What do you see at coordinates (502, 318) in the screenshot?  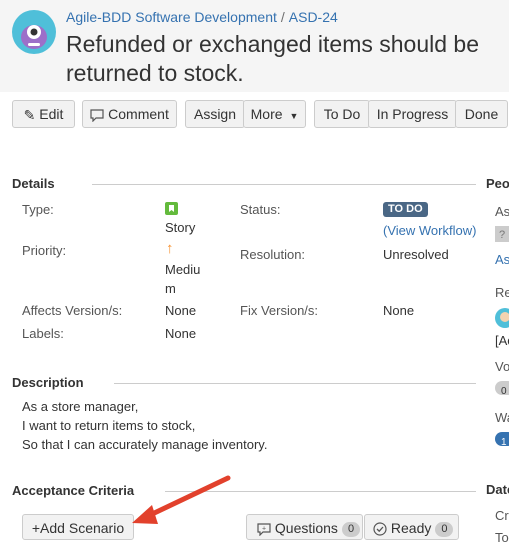 I see `reporter-avatar-icon` at bounding box center [502, 318].